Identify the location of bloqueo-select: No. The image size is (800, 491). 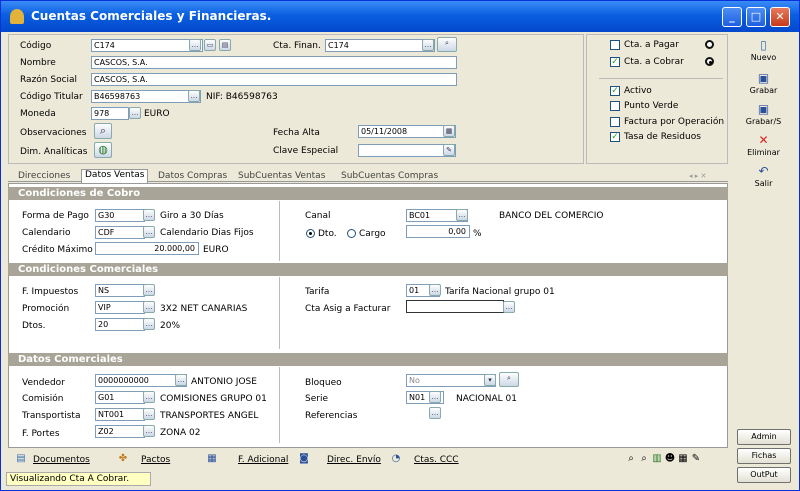
(451, 380).